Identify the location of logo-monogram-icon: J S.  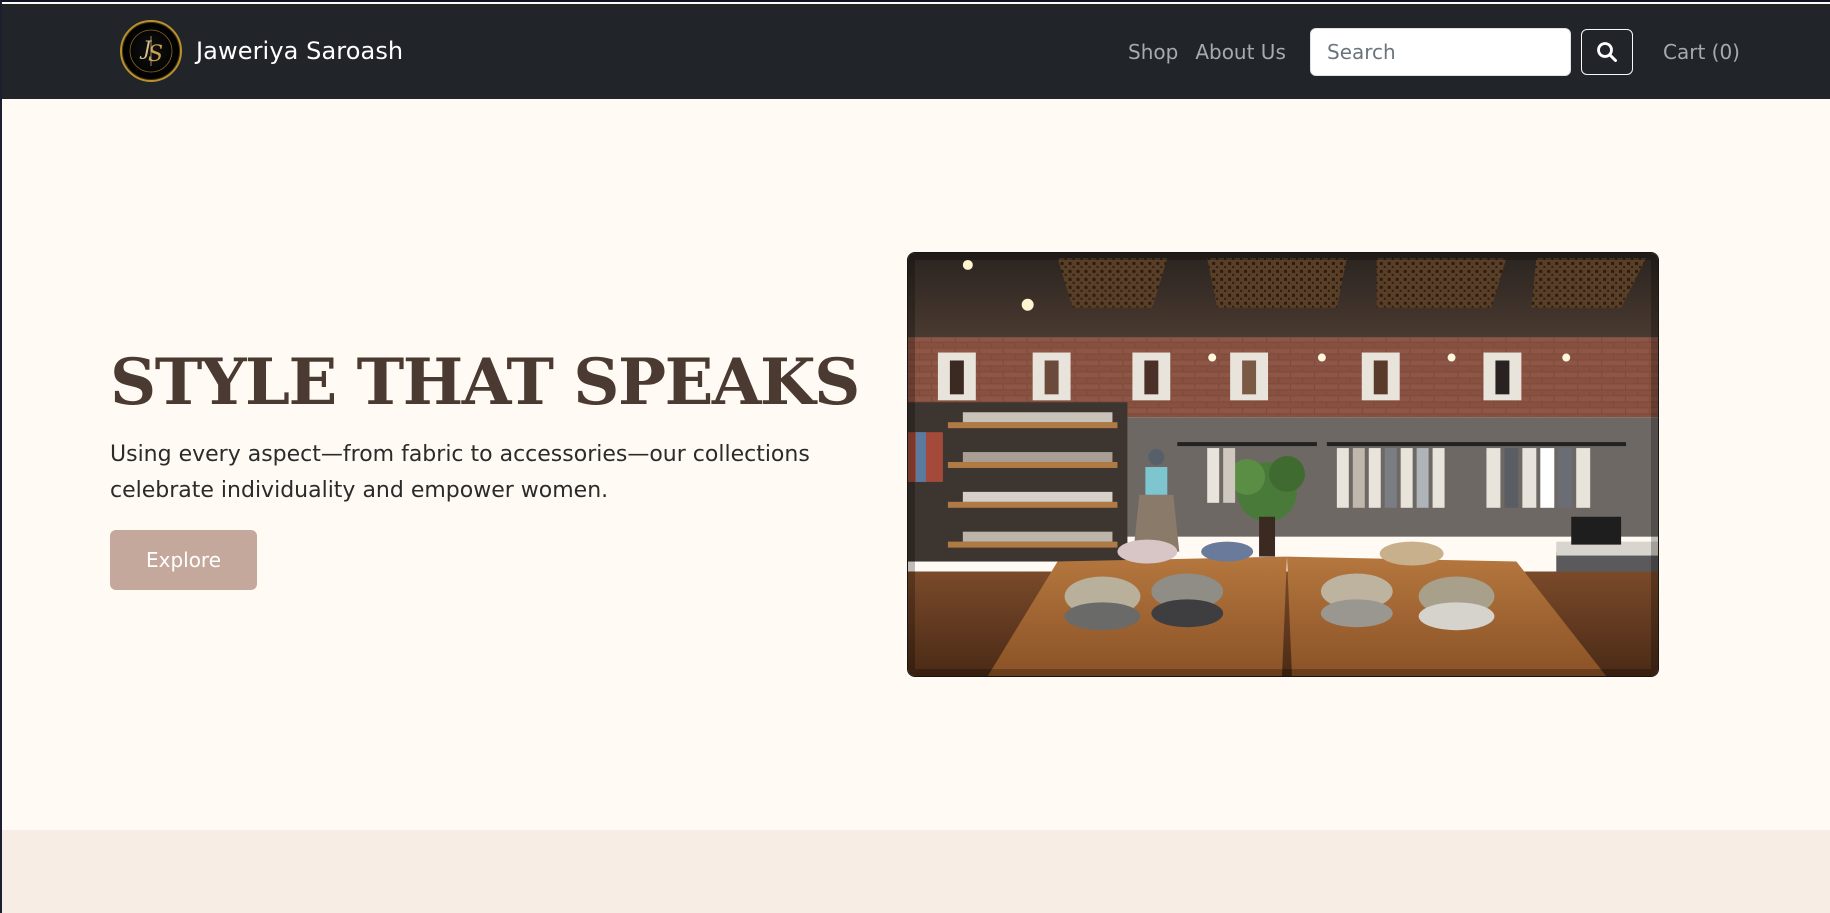
(151, 51).